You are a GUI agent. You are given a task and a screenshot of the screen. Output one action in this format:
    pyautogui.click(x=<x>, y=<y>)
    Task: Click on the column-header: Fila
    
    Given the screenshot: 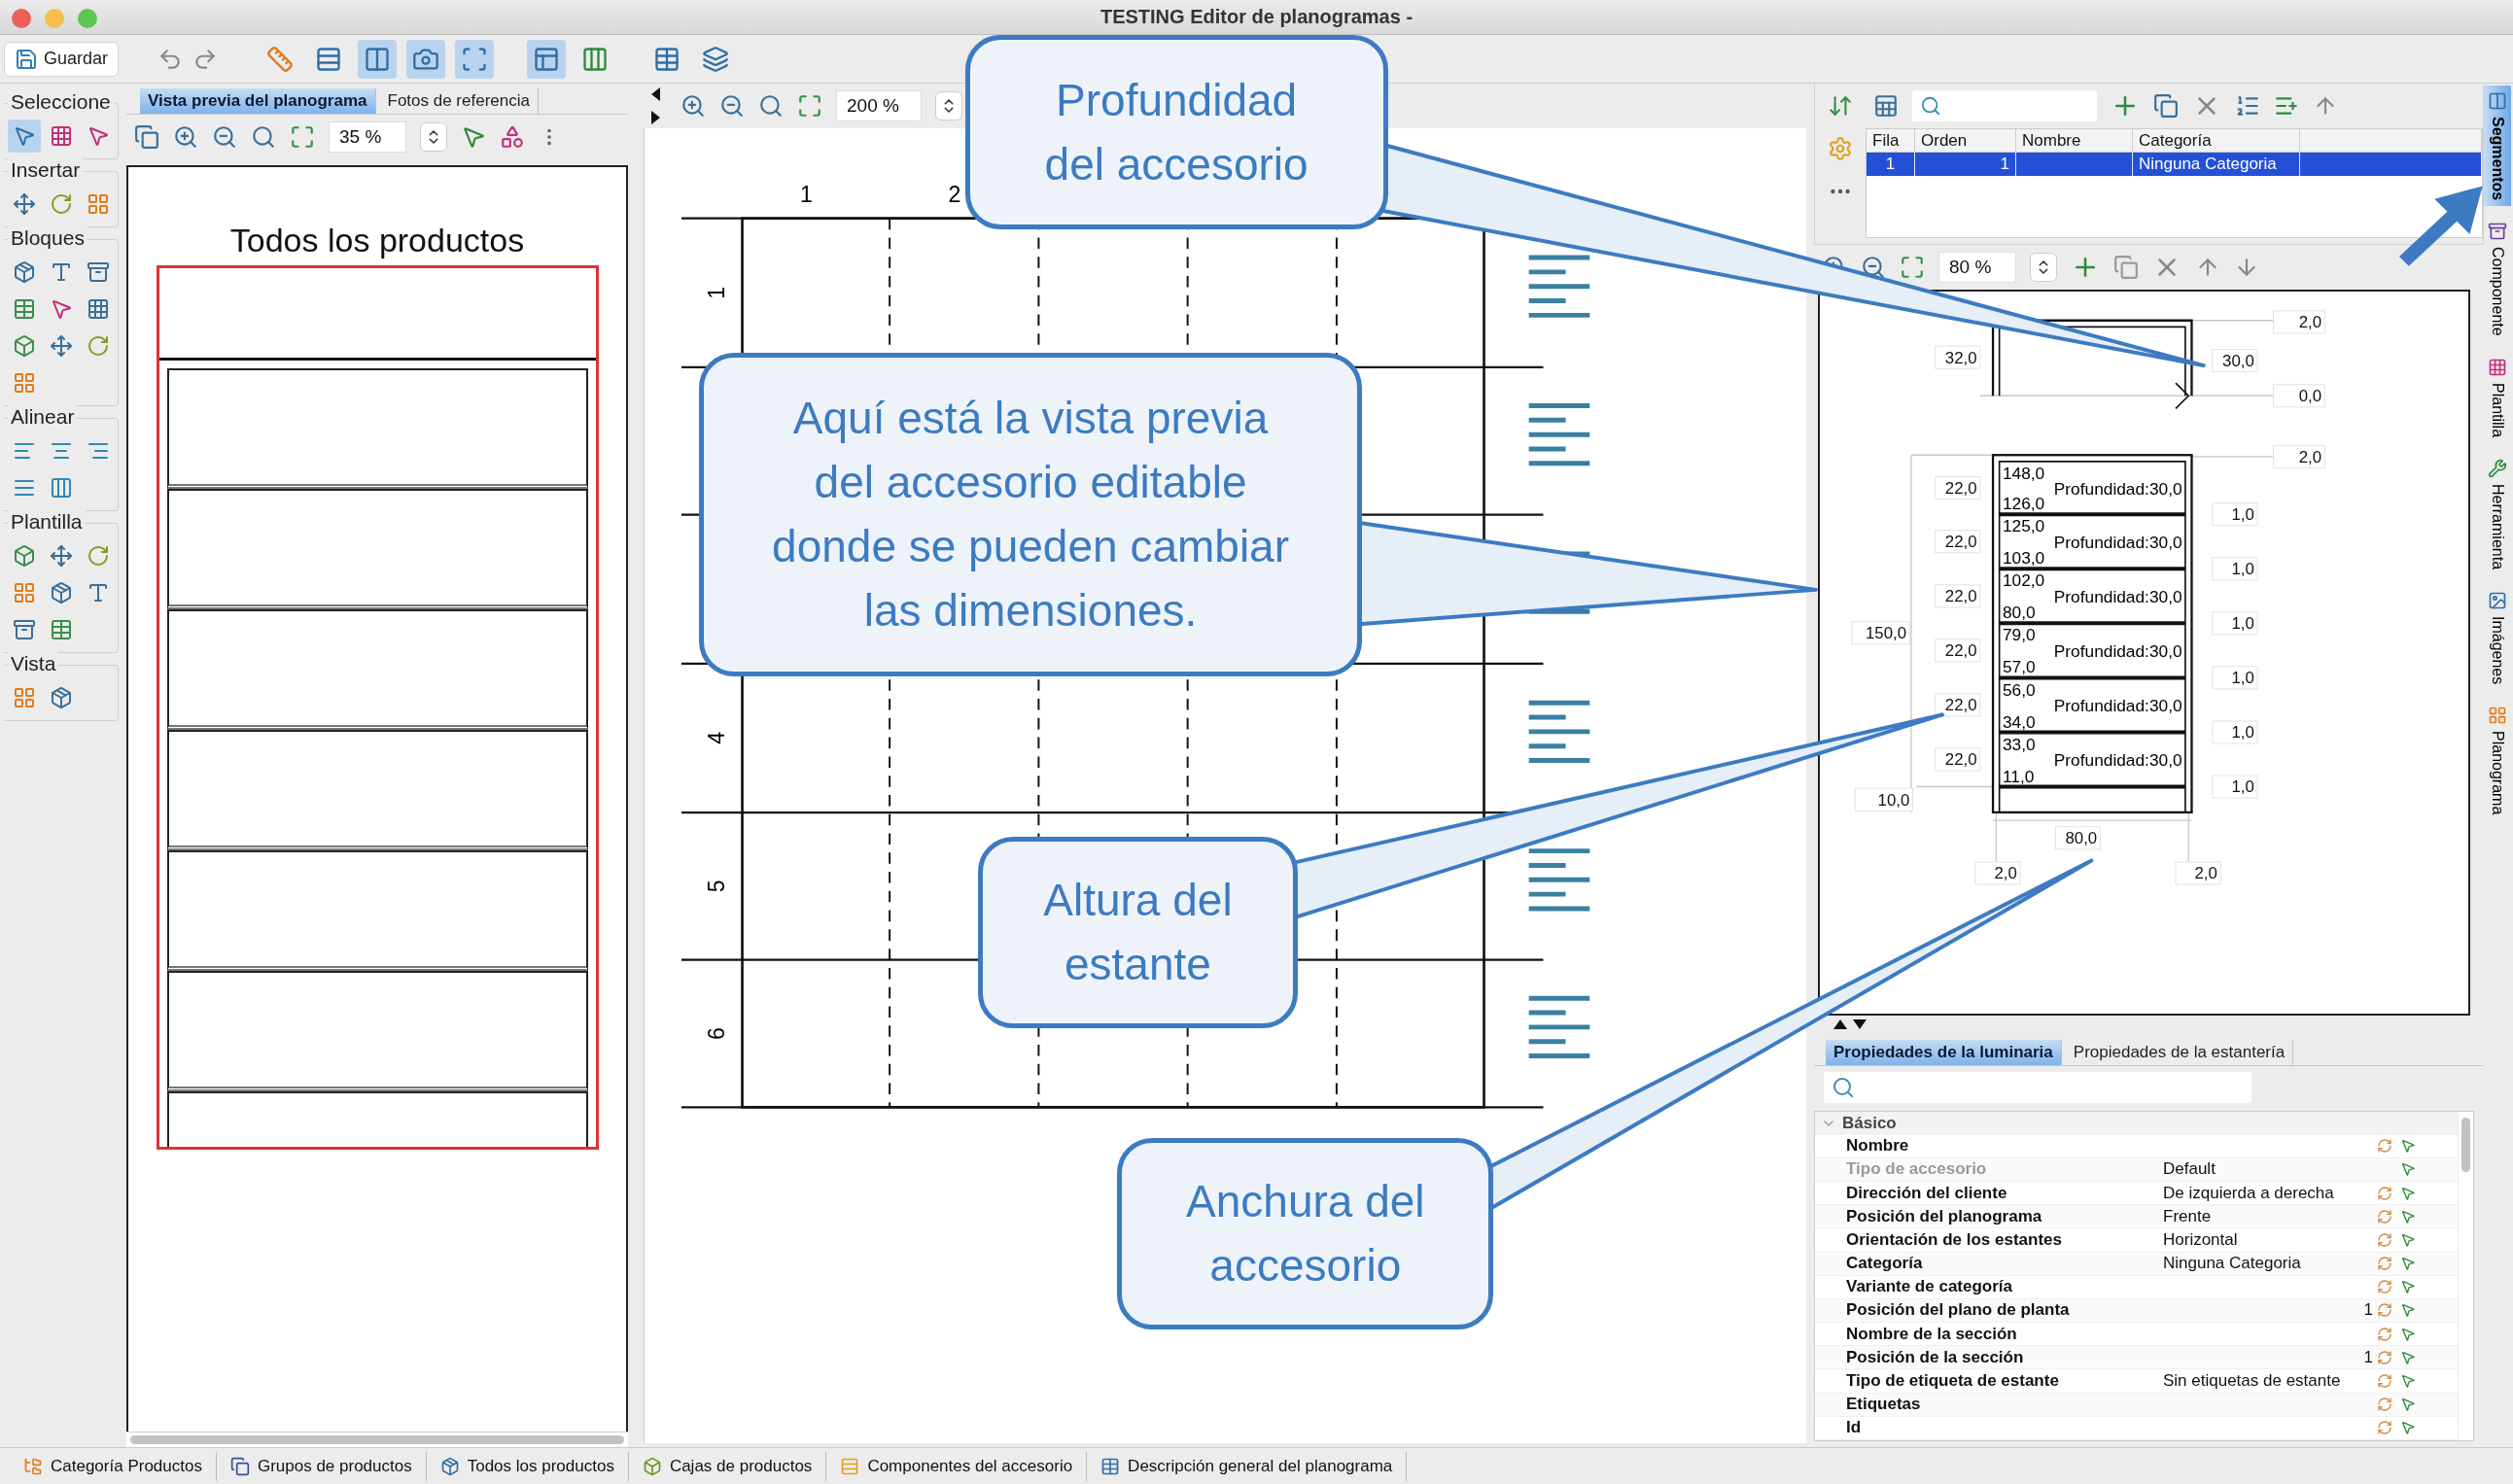 What is the action you would take?
    pyautogui.click(x=1891, y=141)
    